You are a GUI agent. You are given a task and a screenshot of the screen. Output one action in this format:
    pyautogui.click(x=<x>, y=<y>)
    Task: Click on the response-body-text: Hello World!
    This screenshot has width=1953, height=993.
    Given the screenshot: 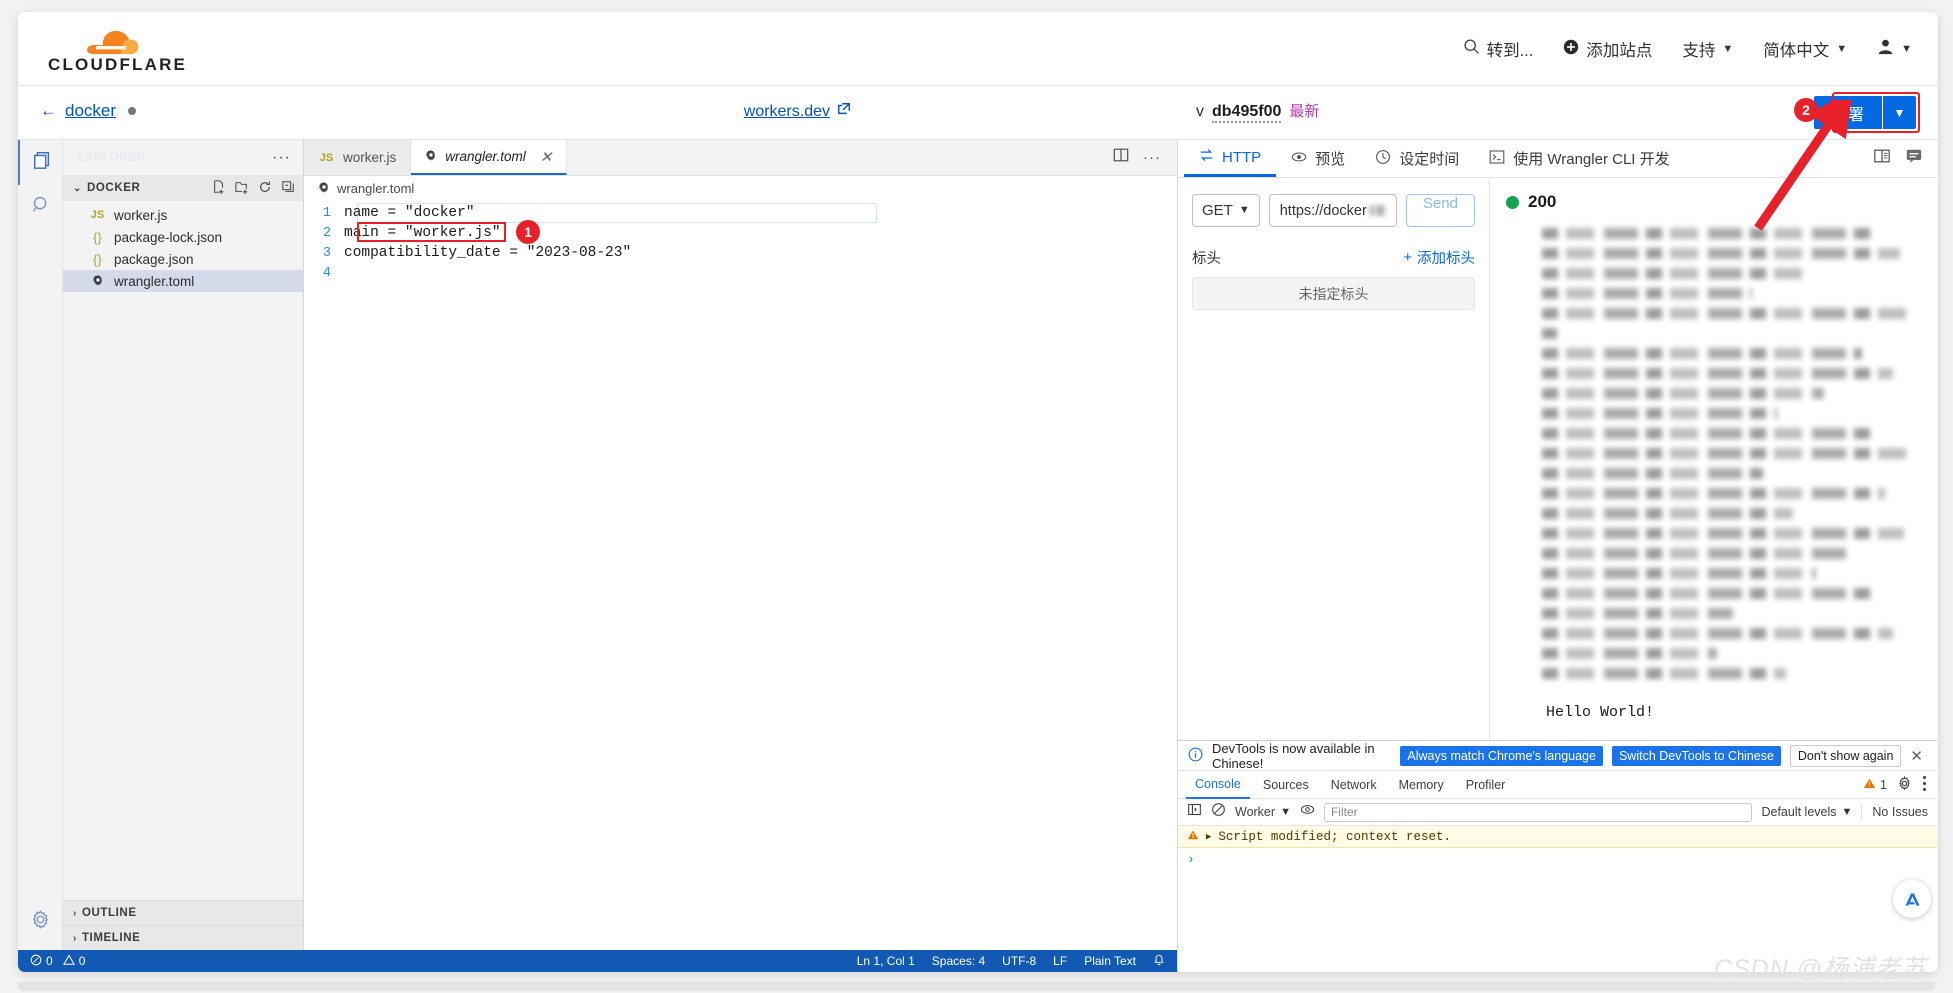 What is the action you would take?
    pyautogui.click(x=1600, y=712)
    